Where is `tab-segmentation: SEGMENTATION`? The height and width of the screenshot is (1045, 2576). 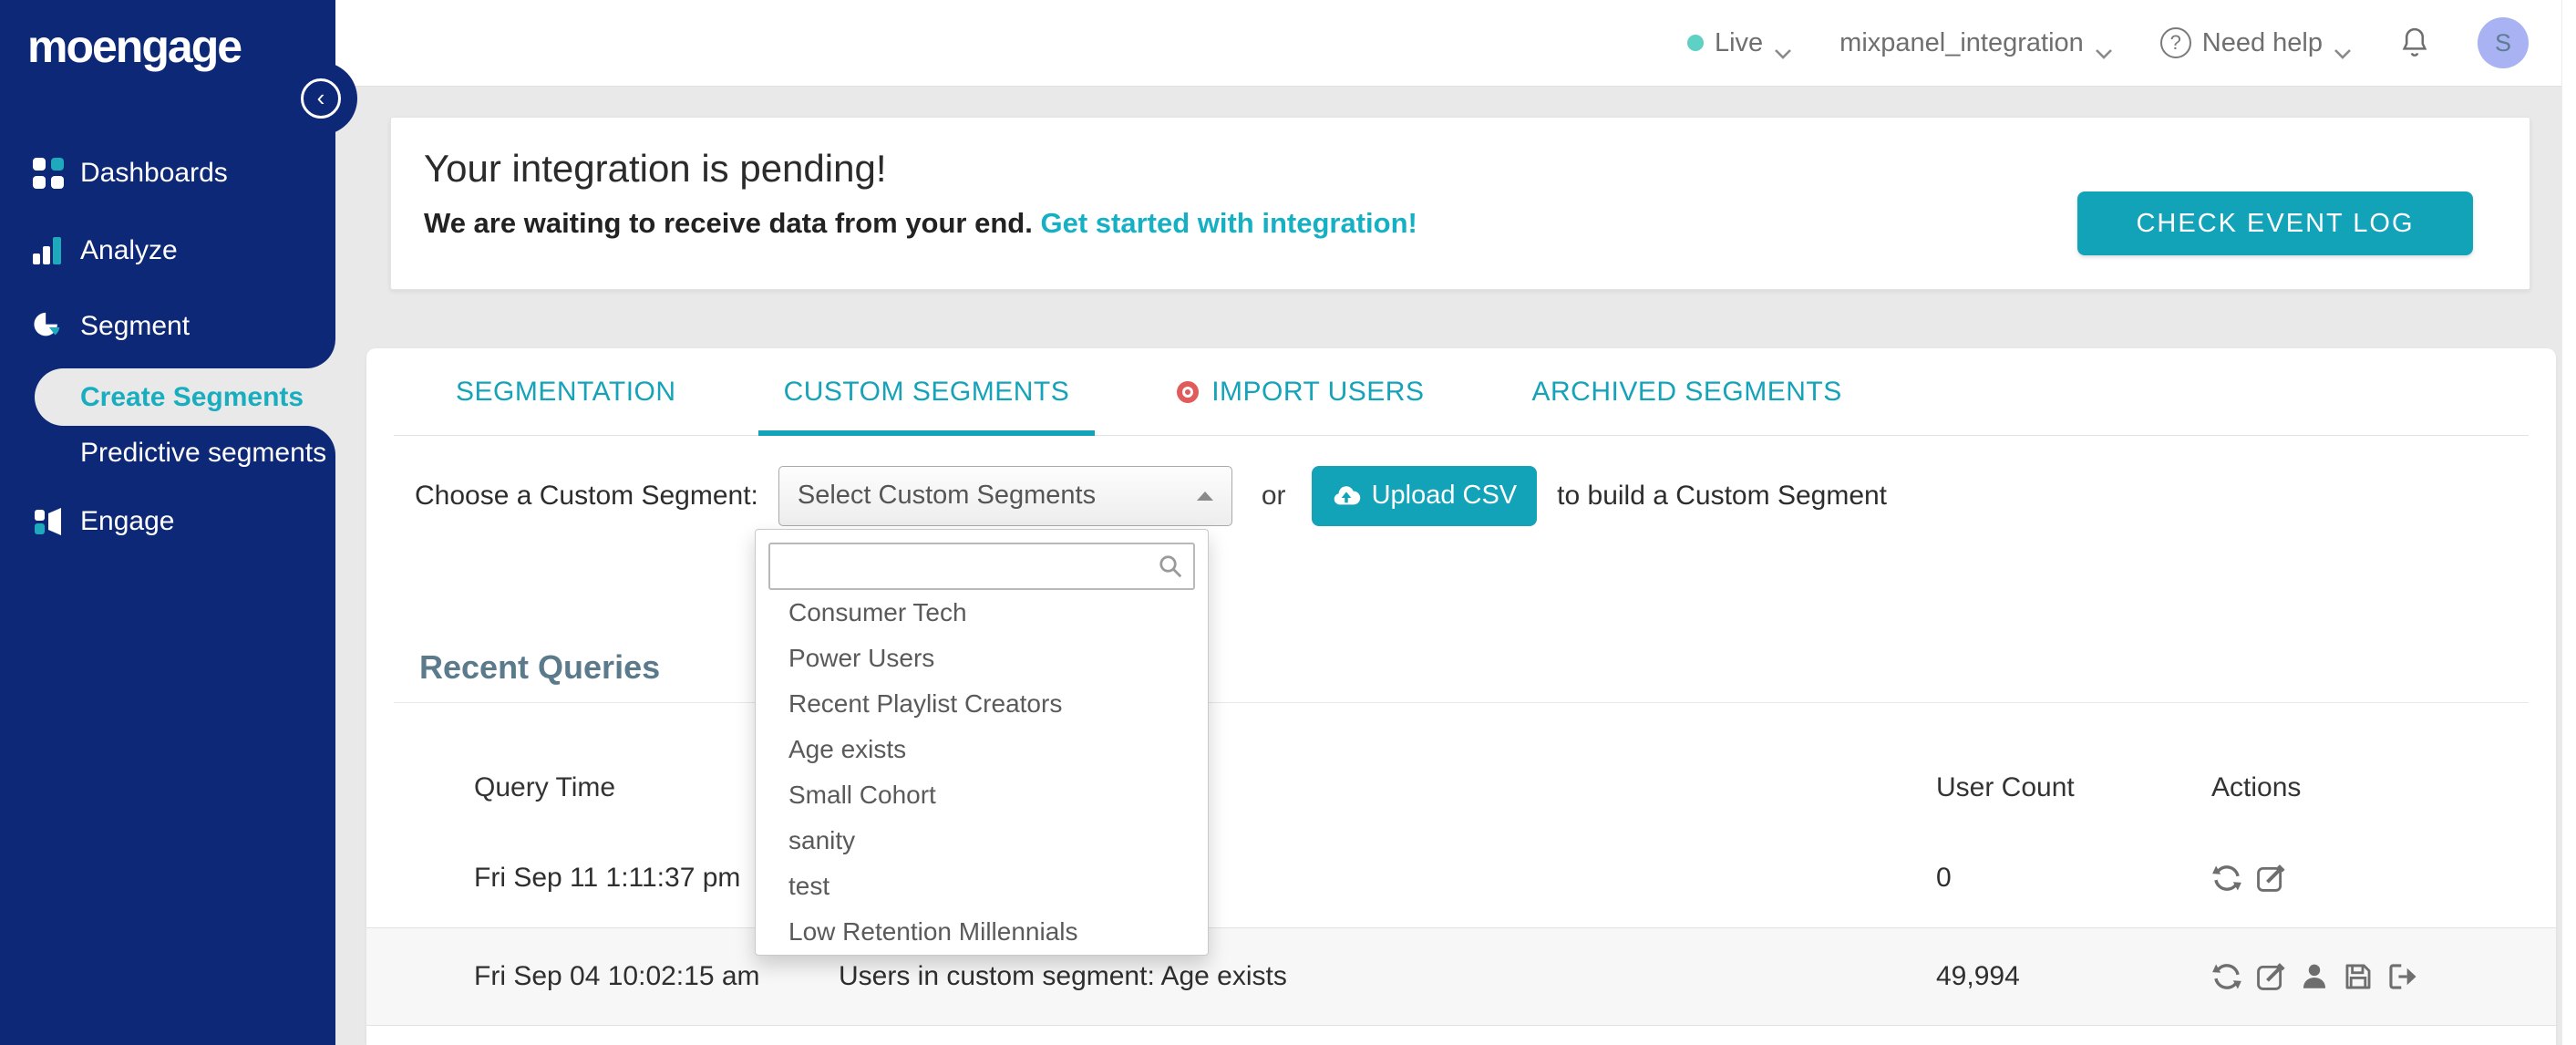 tab-segmentation: SEGMENTATION is located at coordinates (566, 392).